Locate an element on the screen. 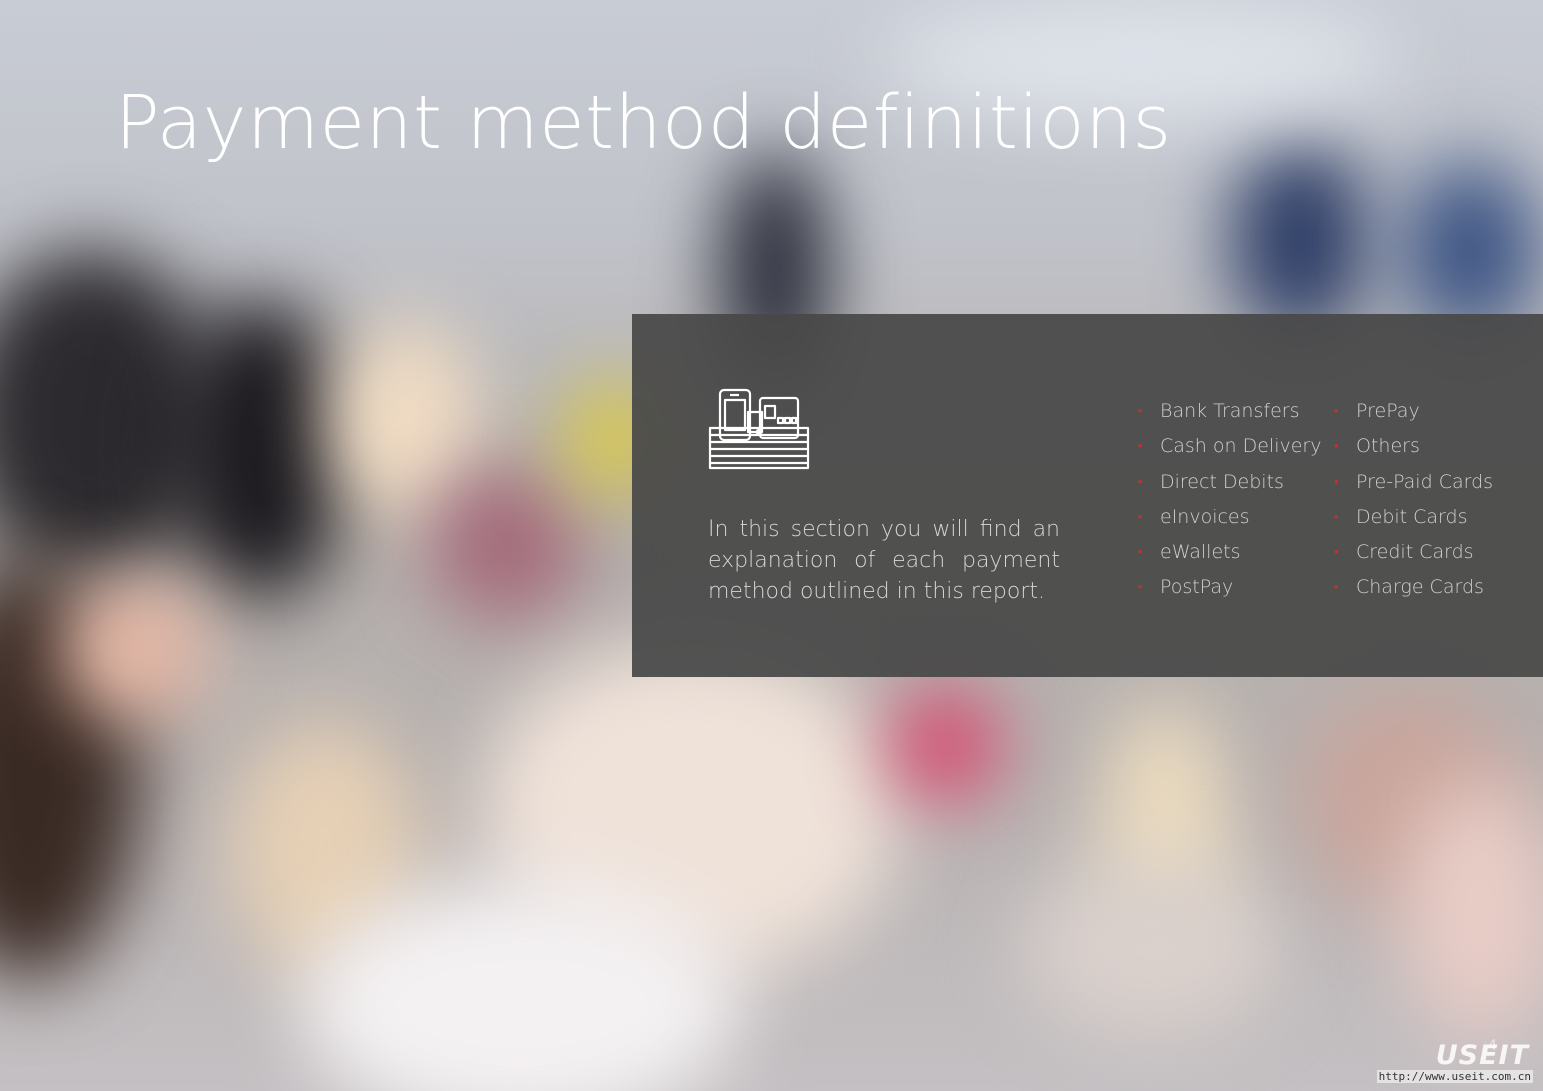  list-item: • Cash on Delivery is located at coordinates (1230, 446).